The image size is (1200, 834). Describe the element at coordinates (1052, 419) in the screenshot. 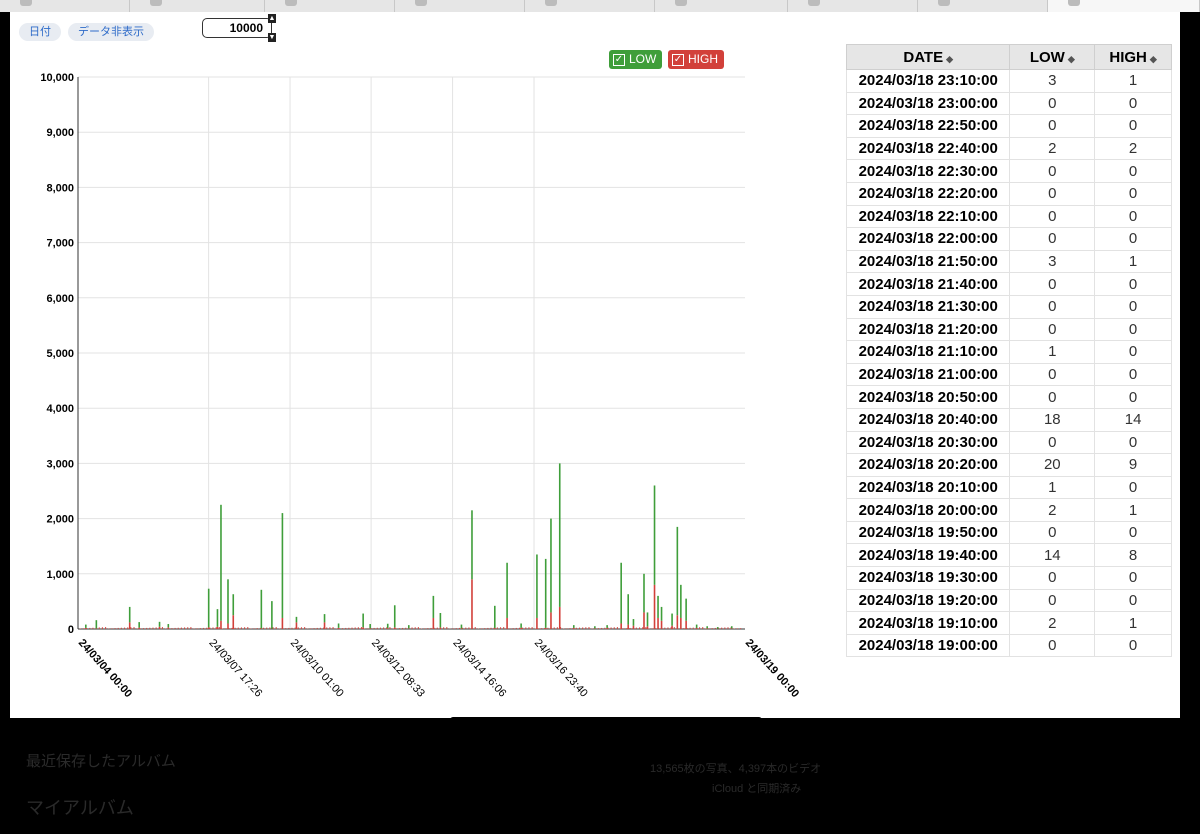

I see `cell-low: 18` at that location.